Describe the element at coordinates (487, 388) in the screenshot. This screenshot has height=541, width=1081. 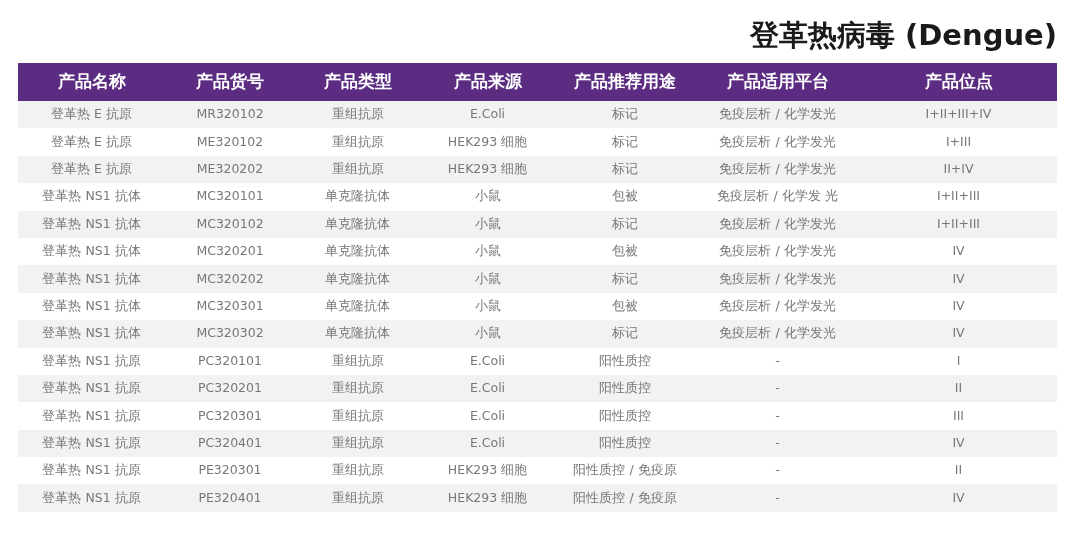
I see `table-cell: E.Coli` at that location.